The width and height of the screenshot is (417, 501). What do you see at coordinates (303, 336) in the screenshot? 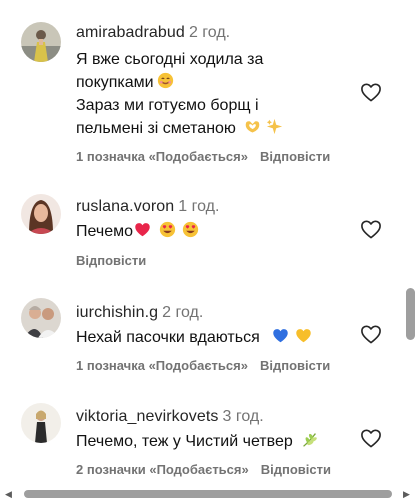
I see `yellow-heart-emoji` at bounding box center [303, 336].